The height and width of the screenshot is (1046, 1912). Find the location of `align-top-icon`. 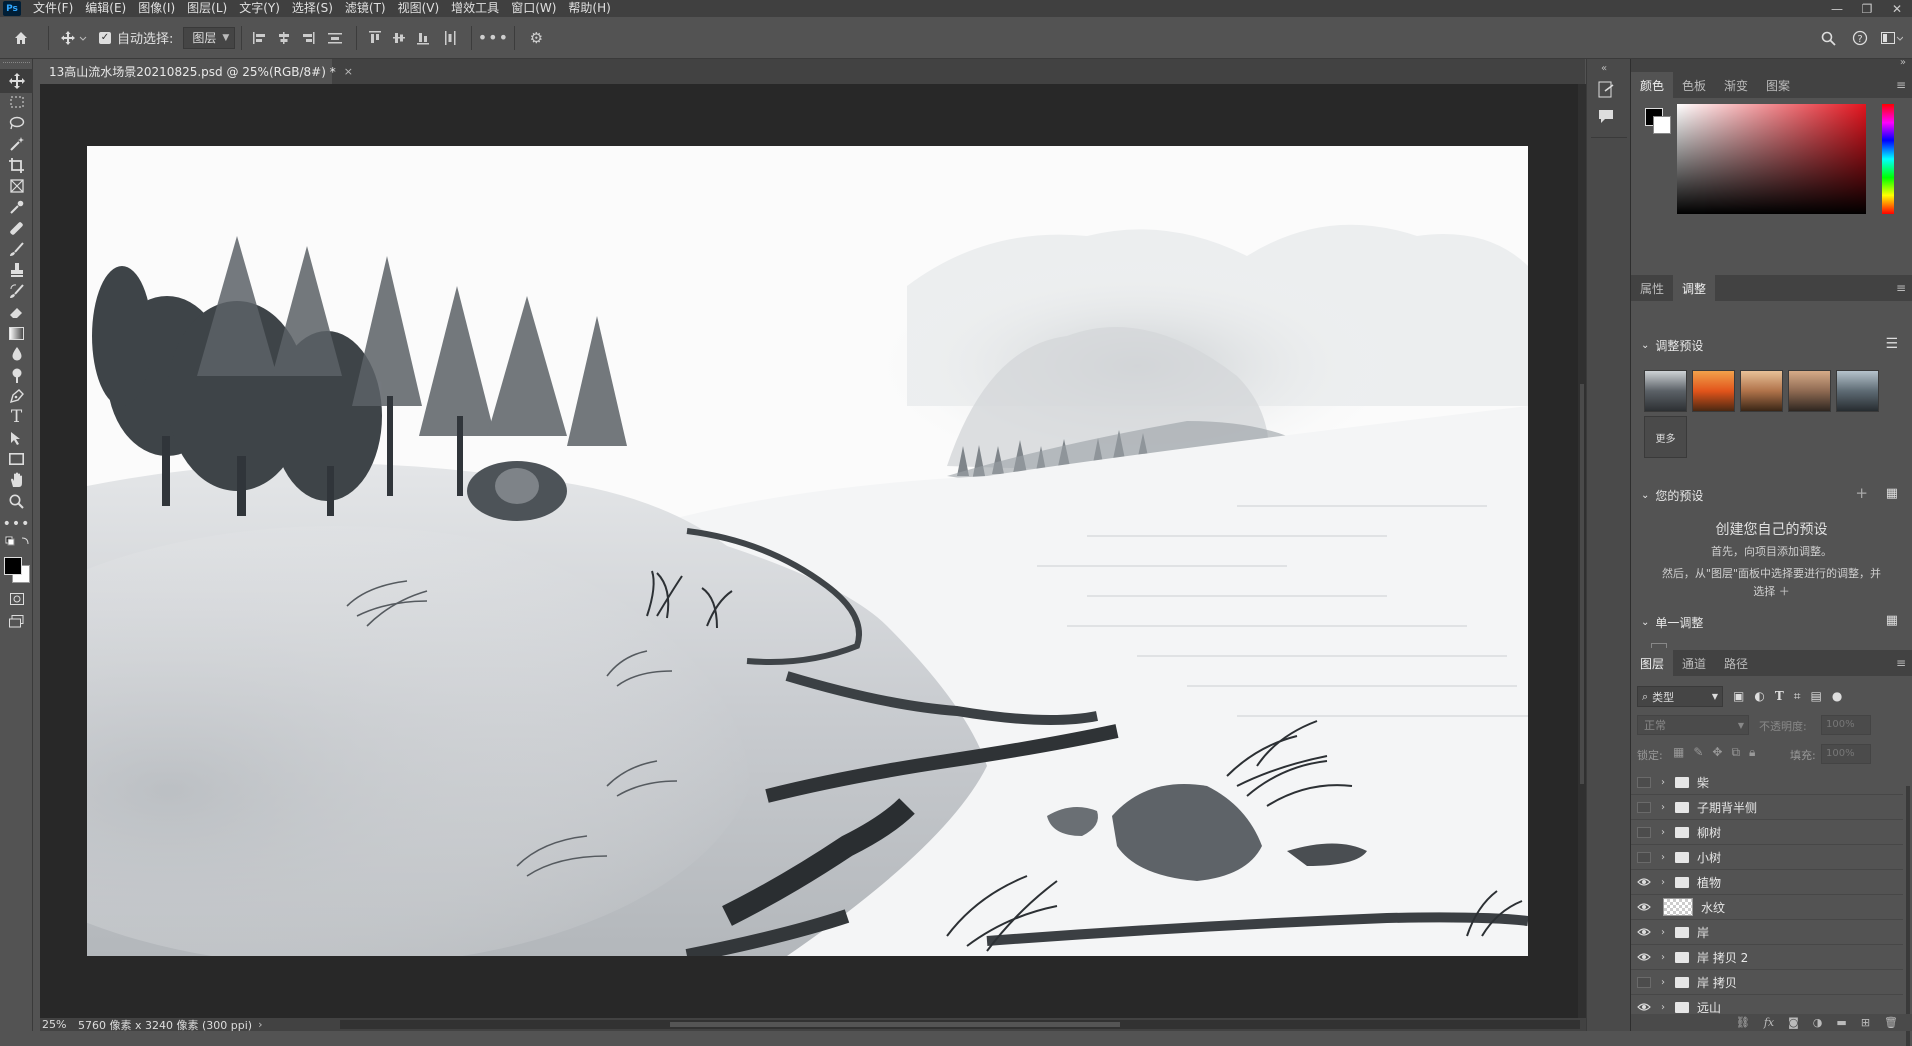

align-top-icon is located at coordinates (375, 38).